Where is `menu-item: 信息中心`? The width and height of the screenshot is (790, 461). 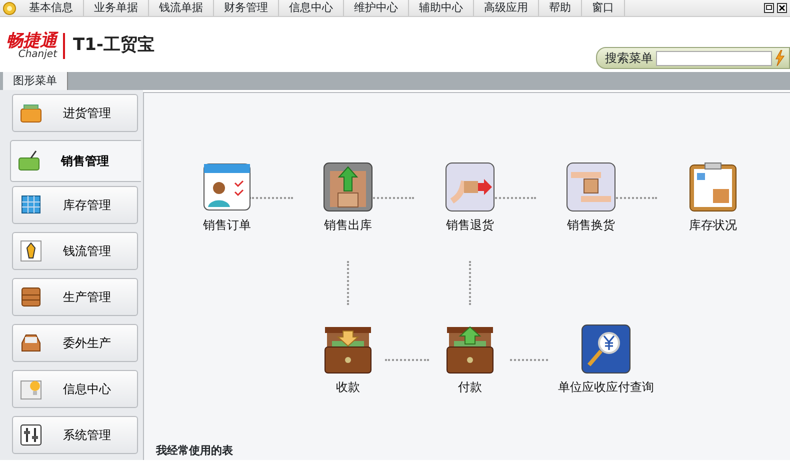
menu-item: 信息中心 is located at coordinates (311, 8).